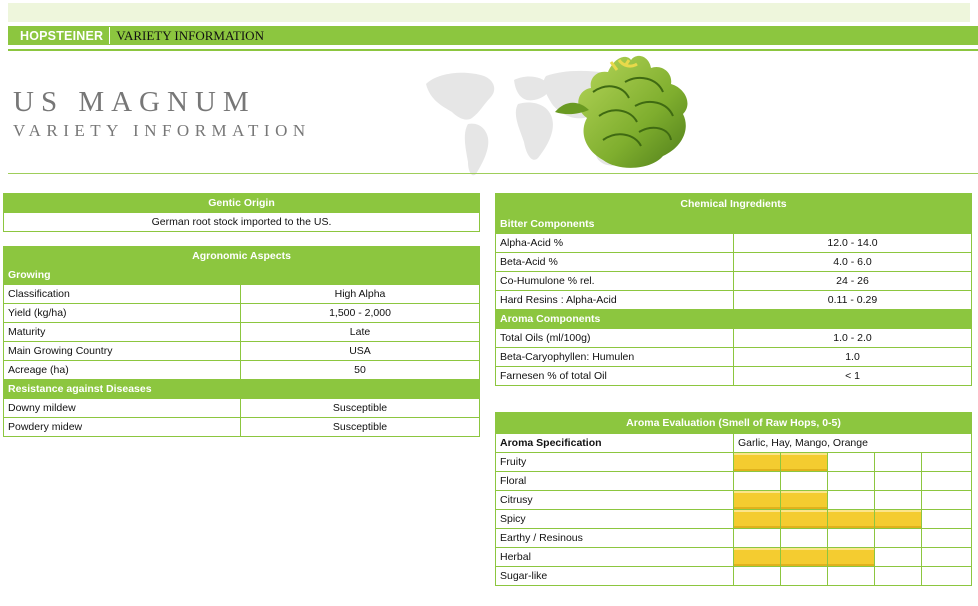 Image resolution: width=978 pixels, height=606 pixels. What do you see at coordinates (134, 102) in the screenshot?
I see `variety-title: US MAGNUM` at bounding box center [134, 102].